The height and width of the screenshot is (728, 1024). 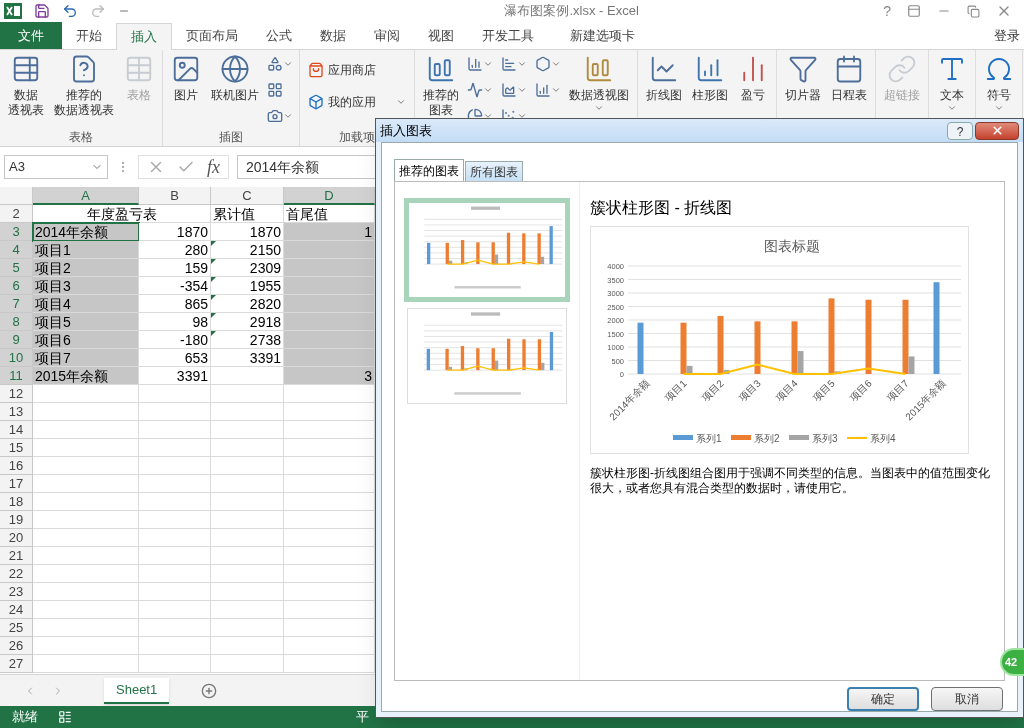 What do you see at coordinates (362, 717) in the screenshot?
I see `status-text: 平` at bounding box center [362, 717].